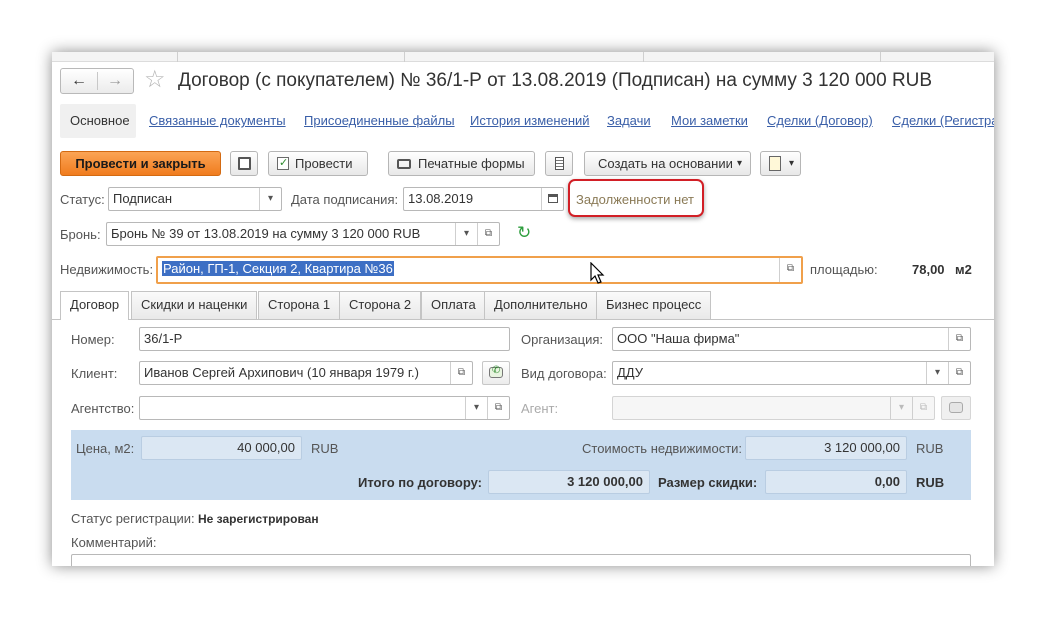 The image size is (1046, 619). Describe the element at coordinates (773, 408) in the screenshot. I see `agent-field: ▾ ⧉` at that location.